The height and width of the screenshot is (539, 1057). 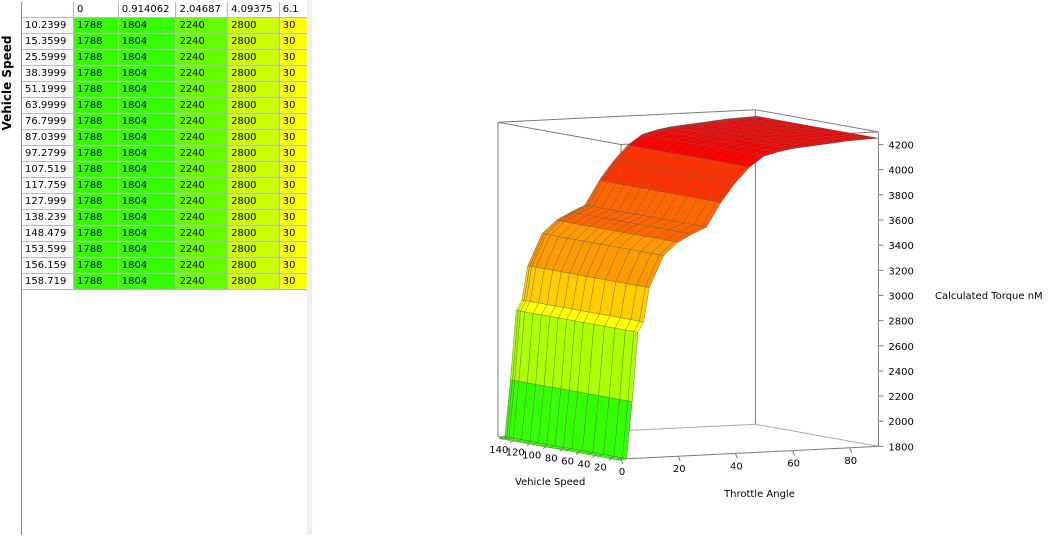 What do you see at coordinates (48, 57) in the screenshot?
I see `row-header: 25.5999` at bounding box center [48, 57].